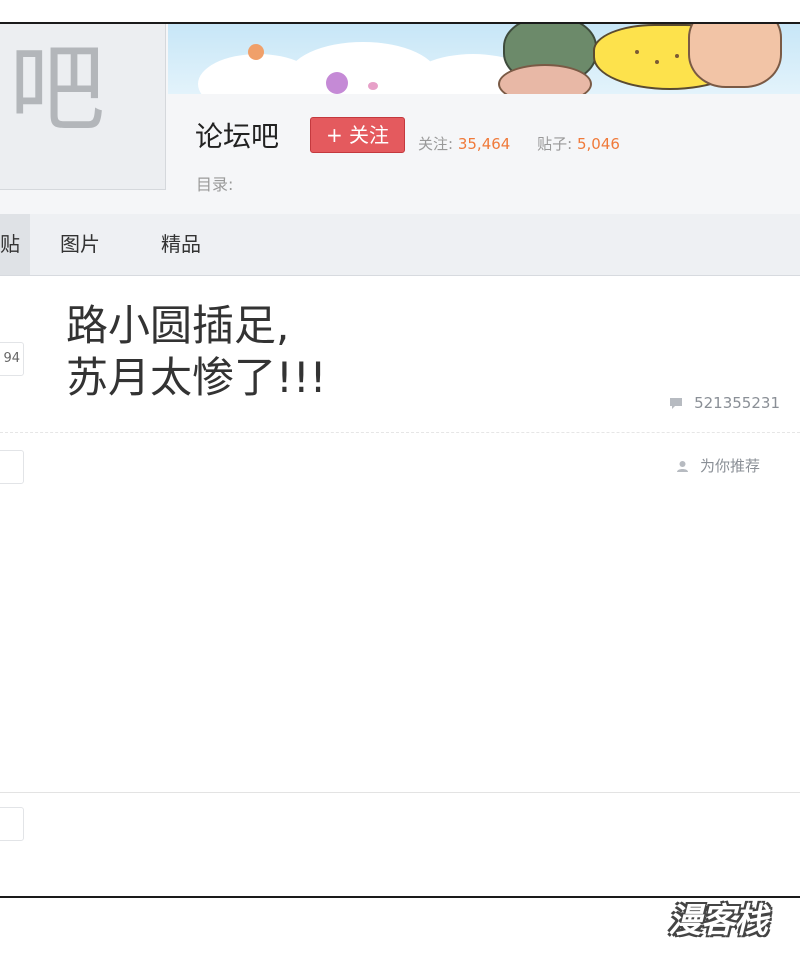 Image resolution: width=800 pixels, height=955 pixels. Describe the element at coordinates (676, 403) in the screenshot. I see `comment-icon` at that location.